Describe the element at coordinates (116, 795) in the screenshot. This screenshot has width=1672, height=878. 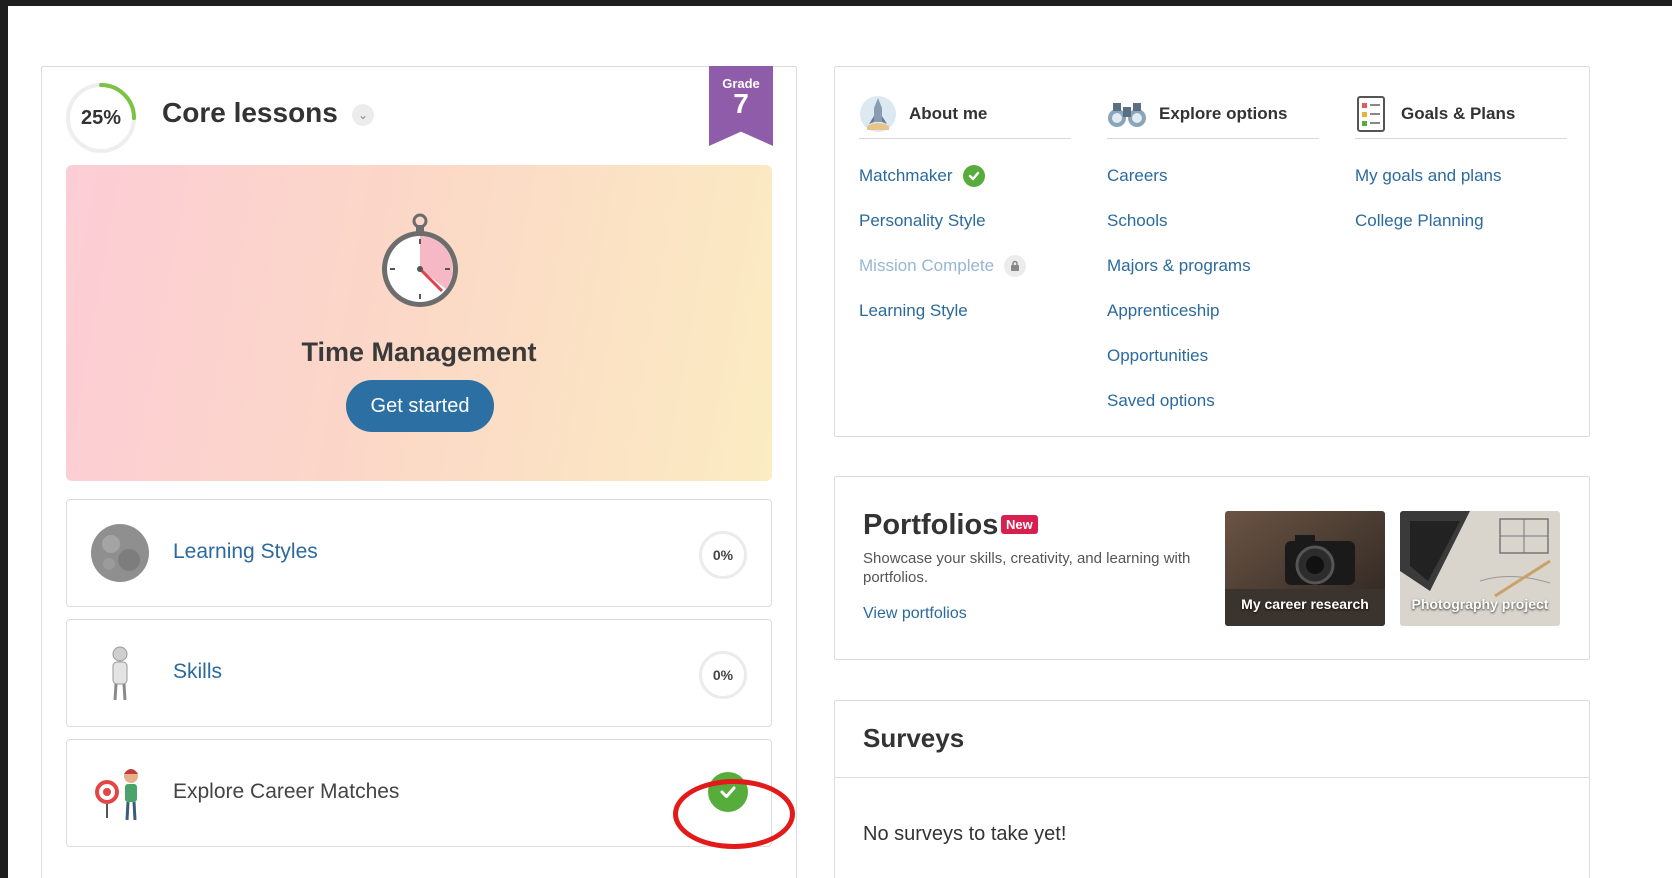
I see `target-person-icon` at that location.